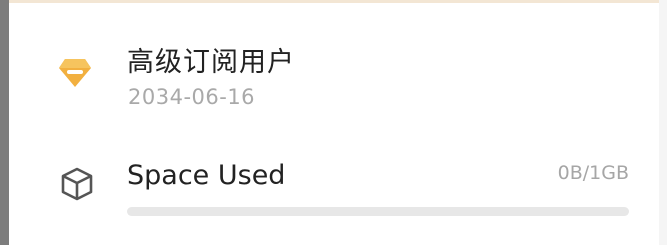 The image size is (667, 245). What do you see at coordinates (206, 175) in the screenshot?
I see `storage-label: Space Used` at bounding box center [206, 175].